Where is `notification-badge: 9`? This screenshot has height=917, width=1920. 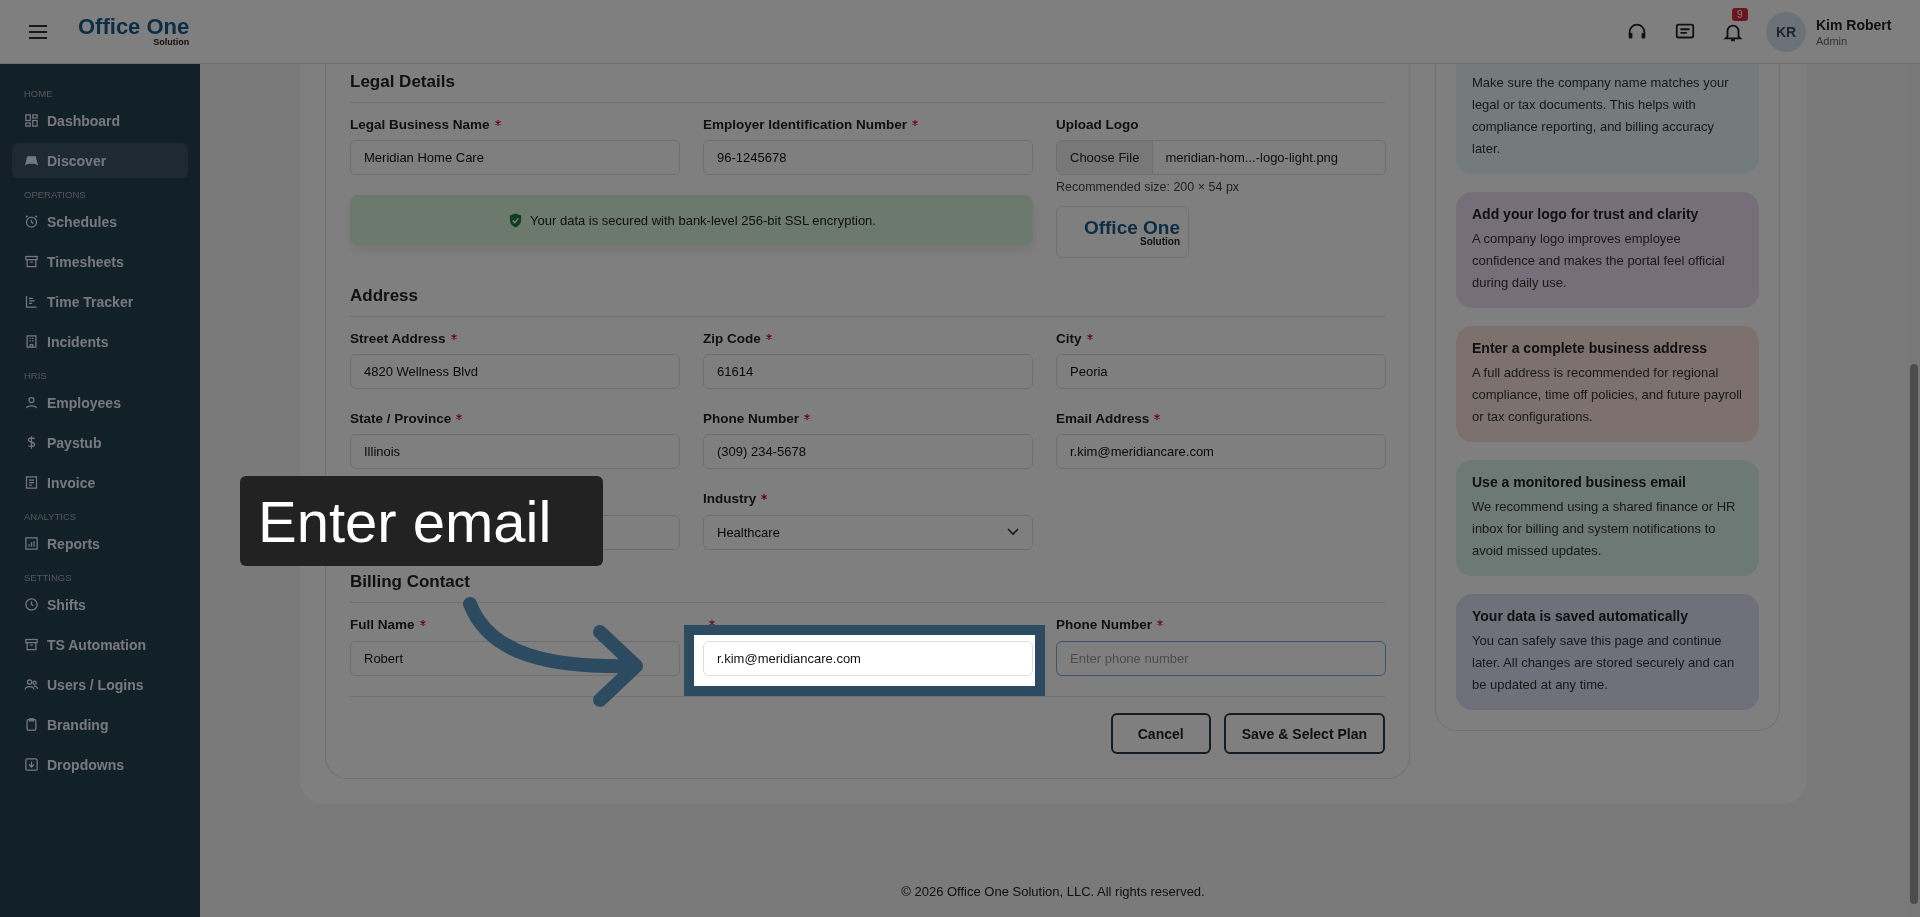 notification-badge: 9 is located at coordinates (1740, 14).